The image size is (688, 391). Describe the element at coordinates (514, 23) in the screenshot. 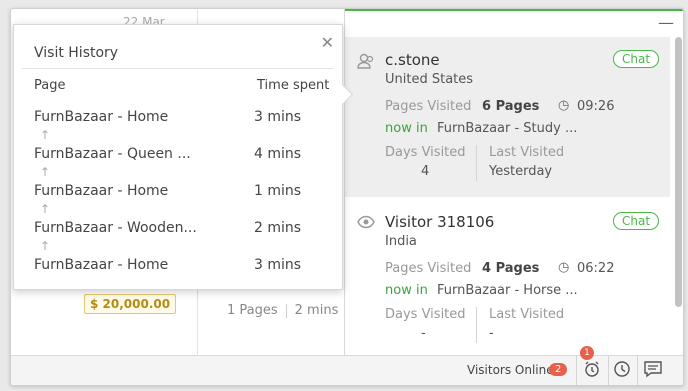

I see `panel-header: —` at that location.